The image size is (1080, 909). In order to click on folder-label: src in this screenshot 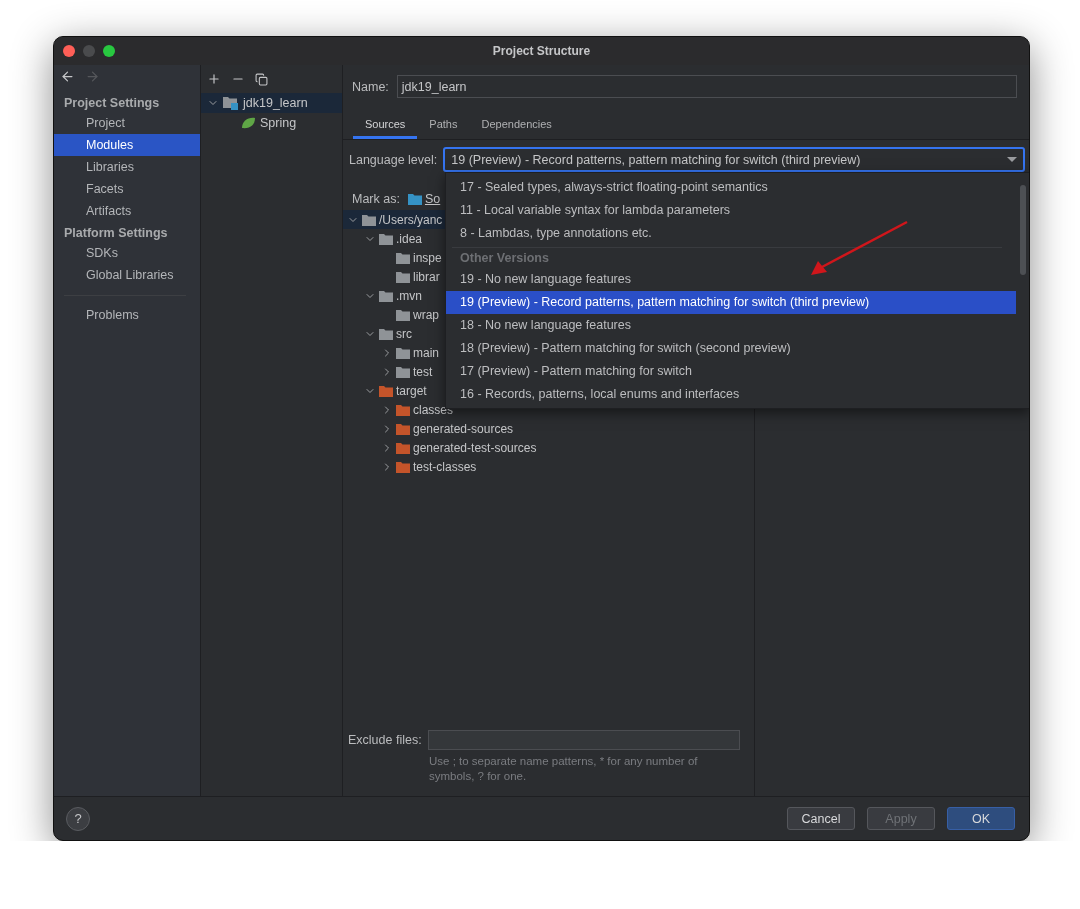, I will do `click(404, 333)`.